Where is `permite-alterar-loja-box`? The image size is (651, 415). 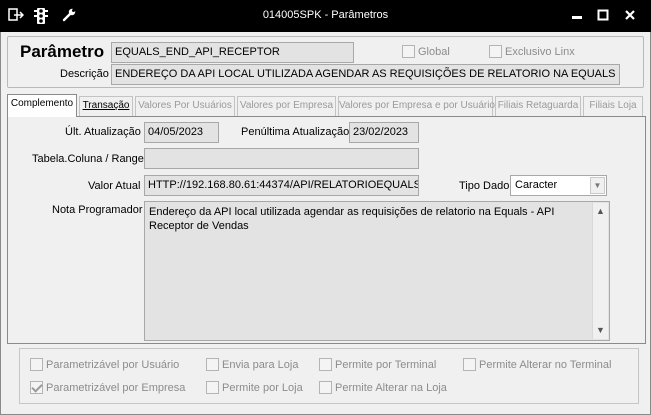
permite-alterar-loja-box is located at coordinates (325, 387).